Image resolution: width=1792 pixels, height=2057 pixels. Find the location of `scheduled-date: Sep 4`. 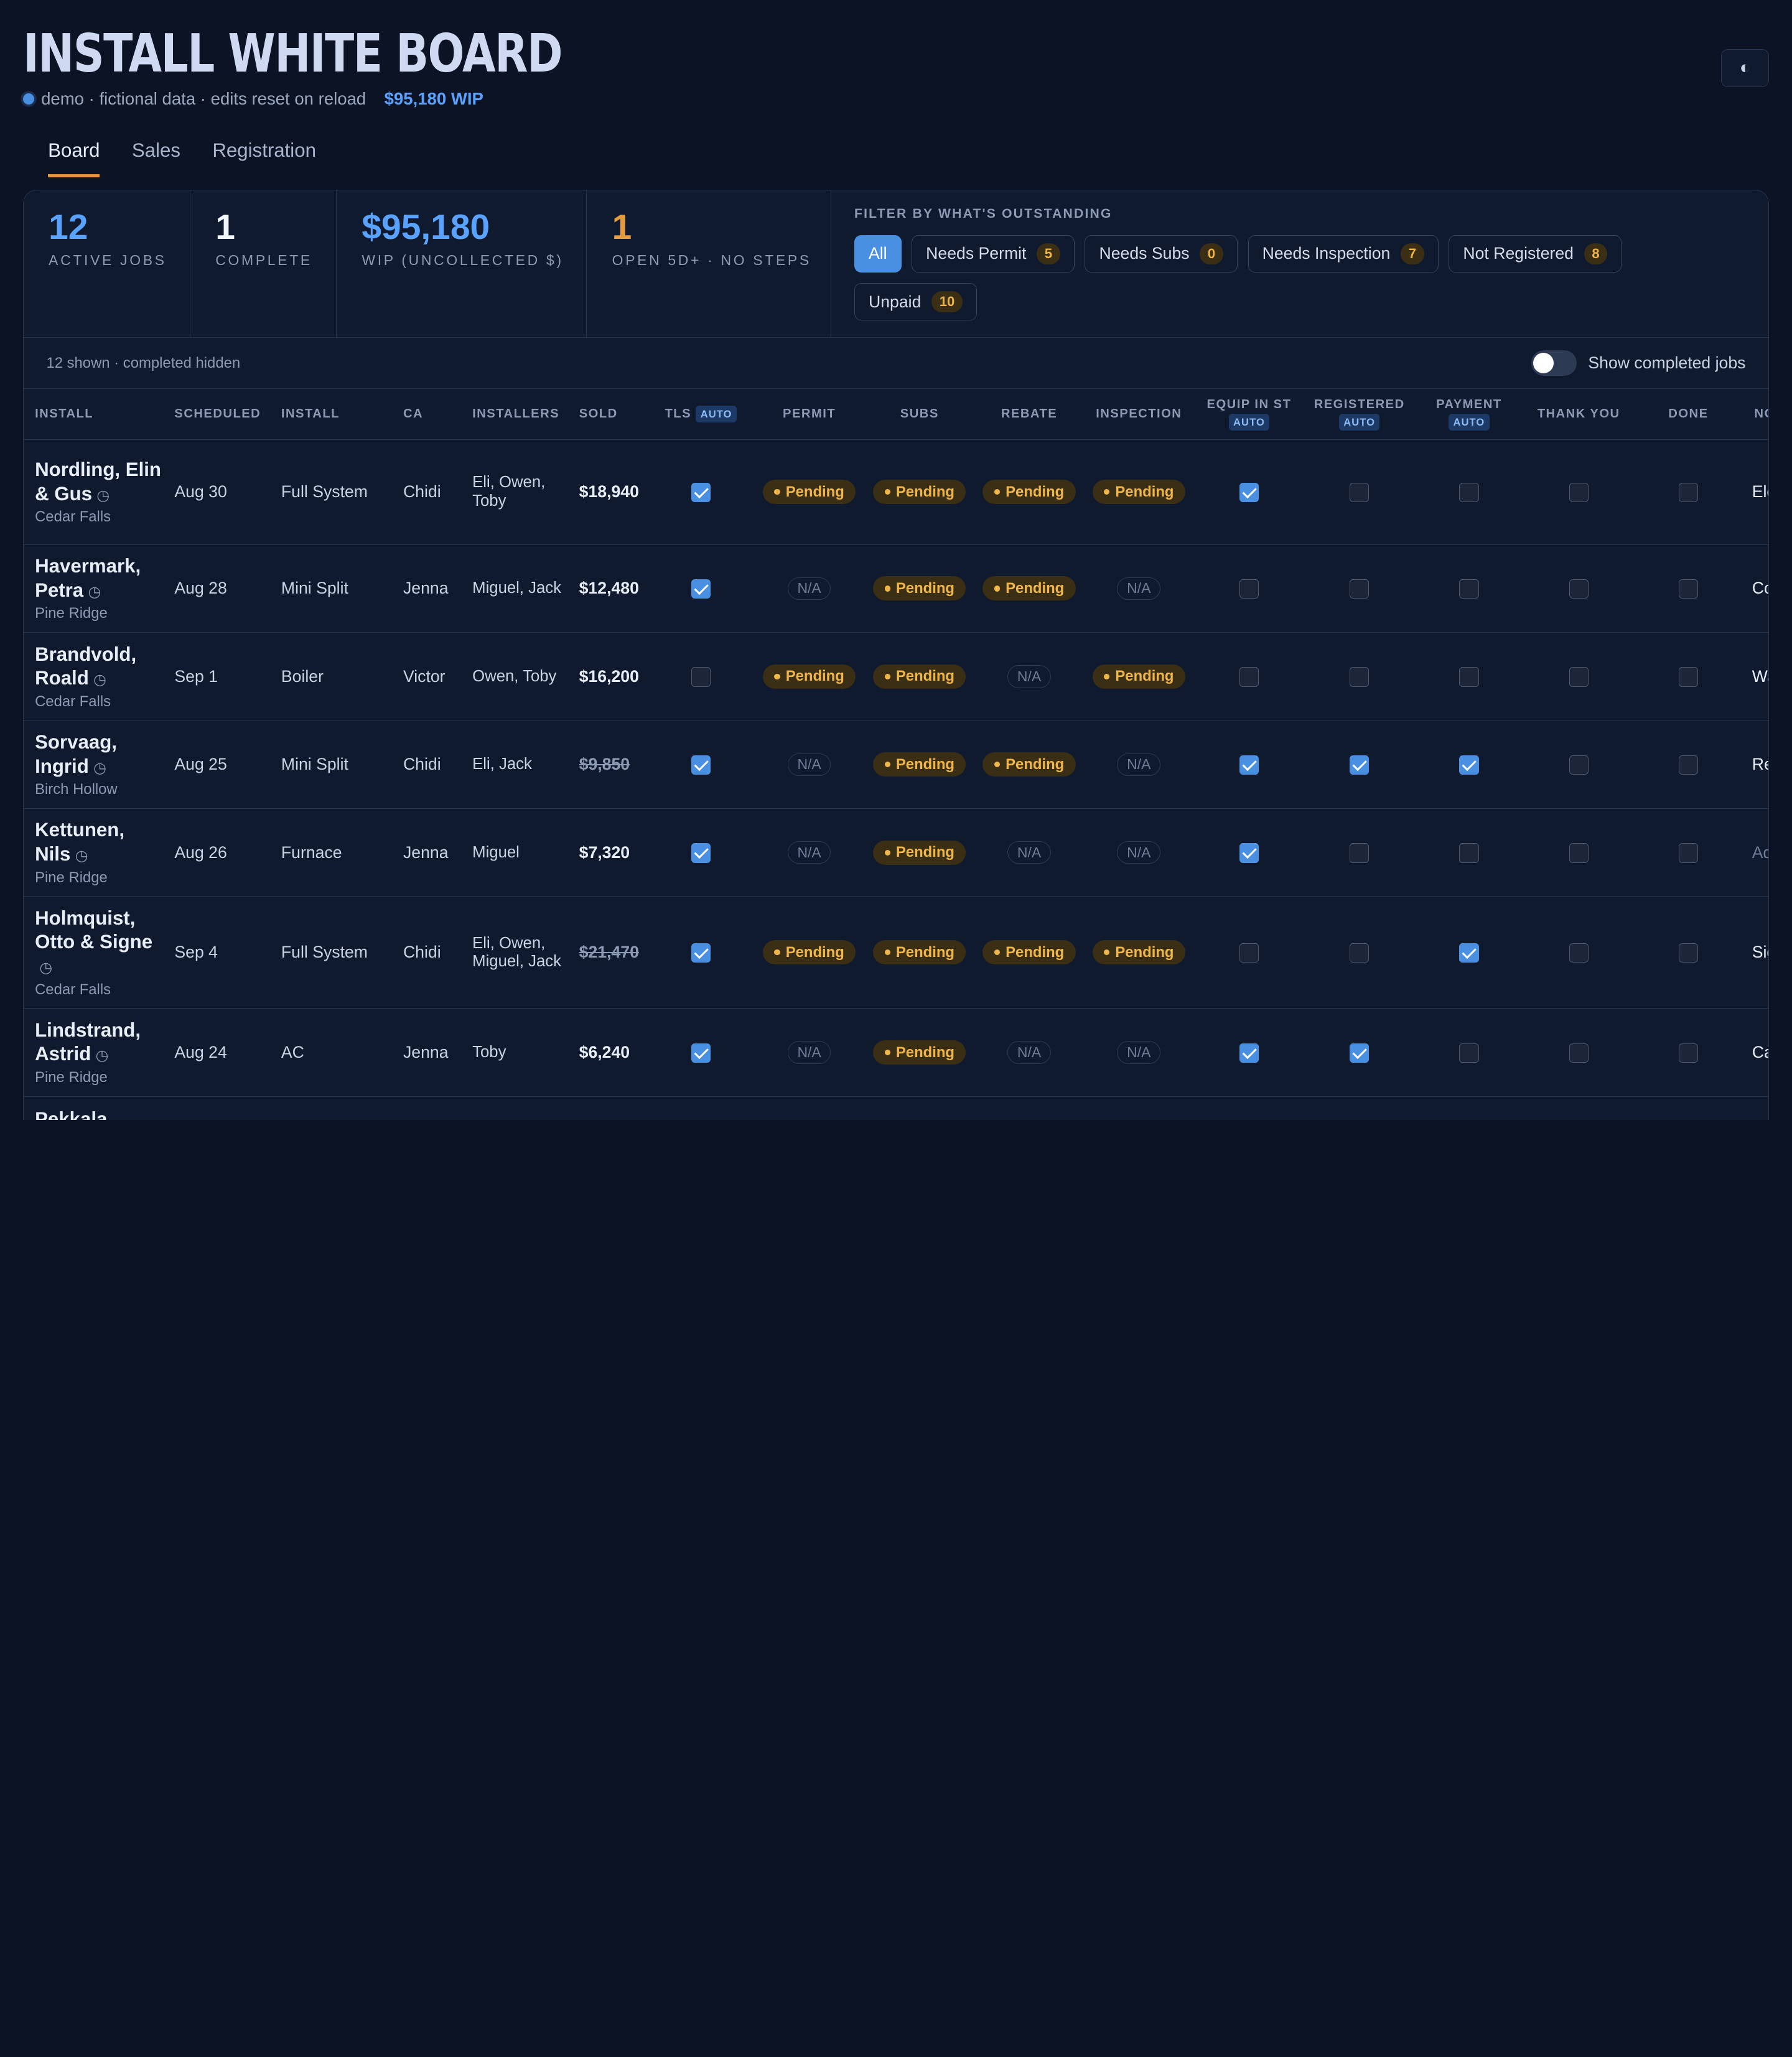

scheduled-date: Sep 4 is located at coordinates (217, 952).